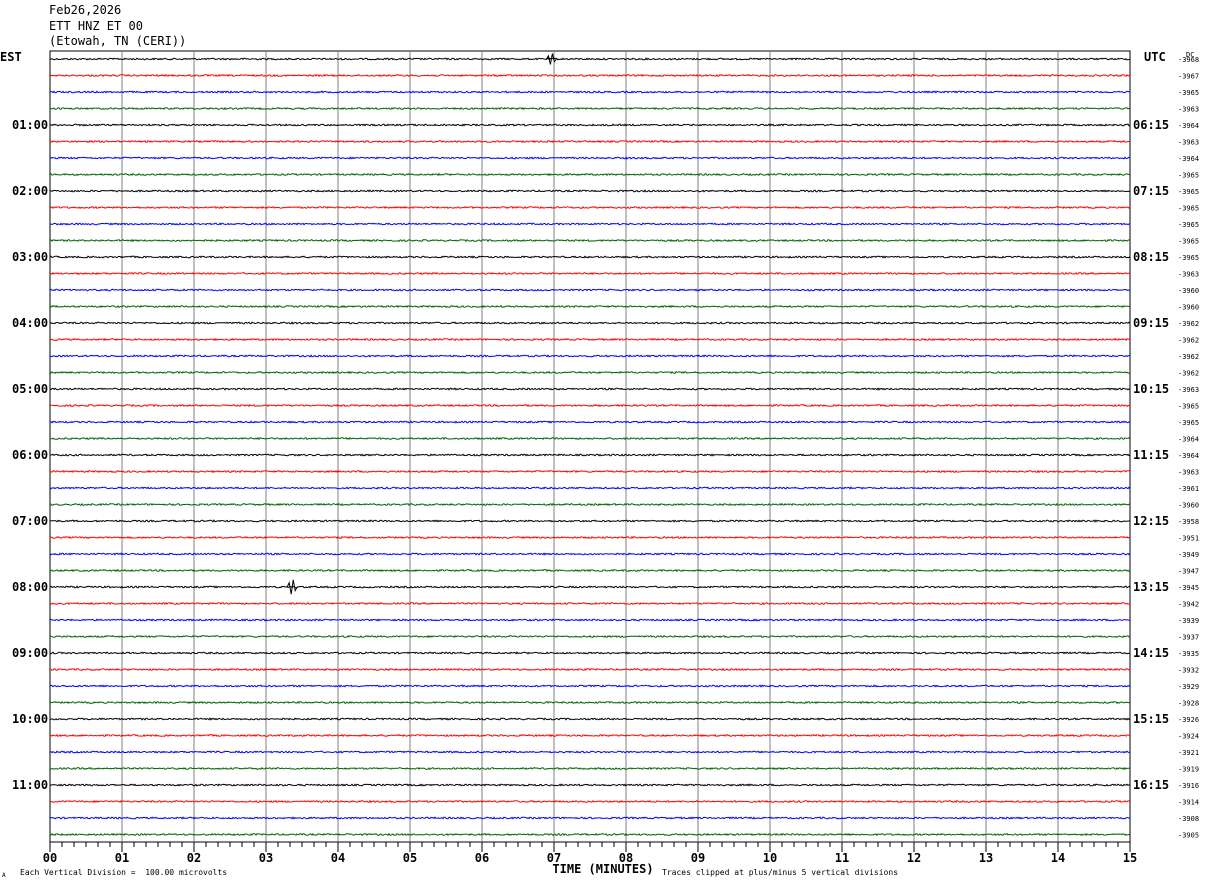 The width and height of the screenshot is (1210, 886). What do you see at coordinates (551, 59) in the screenshot?
I see `event-spike` at bounding box center [551, 59].